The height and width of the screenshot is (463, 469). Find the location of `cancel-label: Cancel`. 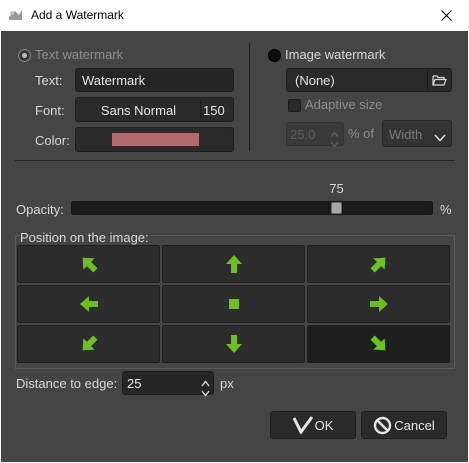

cancel-label: Cancel is located at coordinates (414, 425).